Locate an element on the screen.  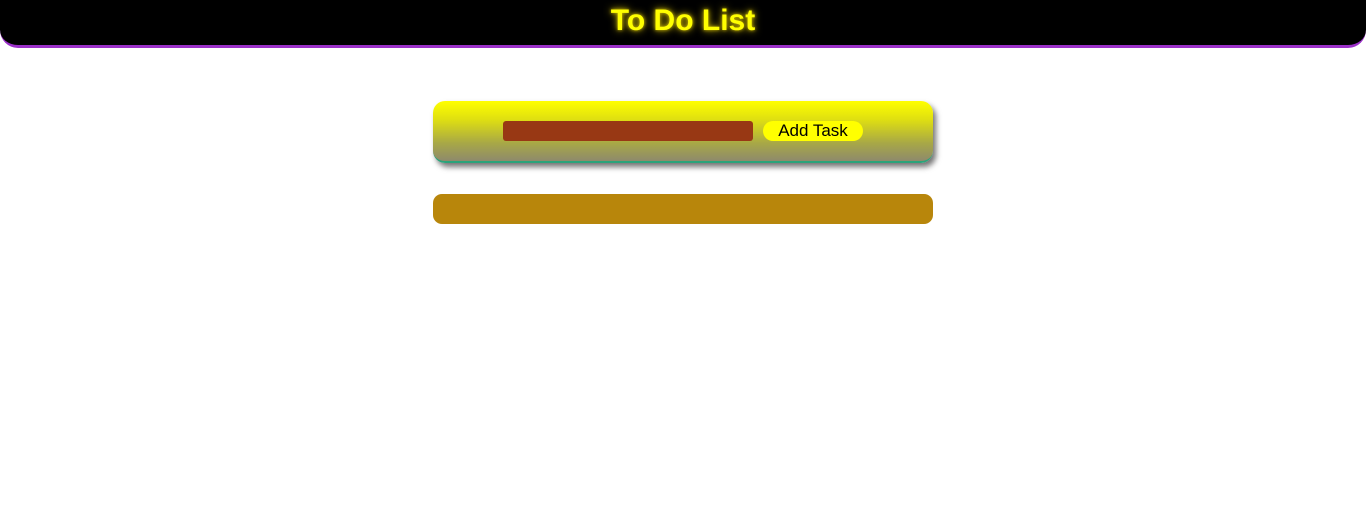
app-header: To Do List is located at coordinates (683, 24).